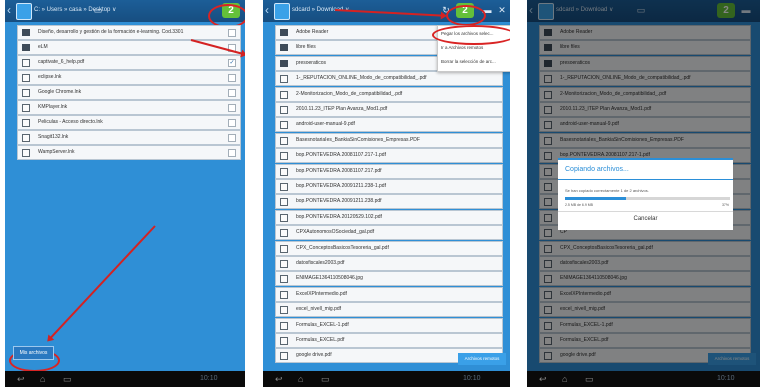  I want to click on file-row: bop.PONTEVEDRA.20081107.217-1.pdf, so click(389, 156).